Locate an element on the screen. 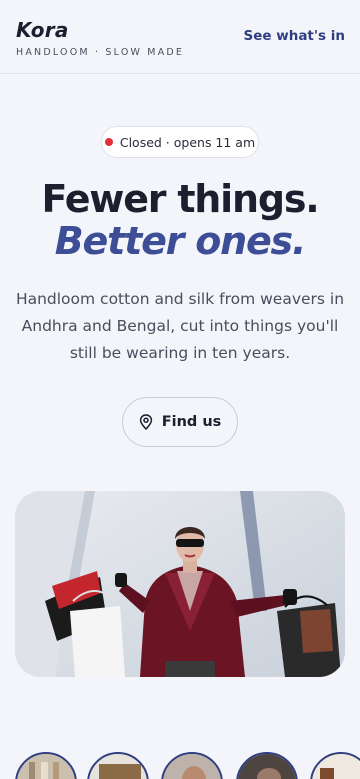 The height and width of the screenshot is (779, 360). category-thumbnails is located at coordinates (180, 765).